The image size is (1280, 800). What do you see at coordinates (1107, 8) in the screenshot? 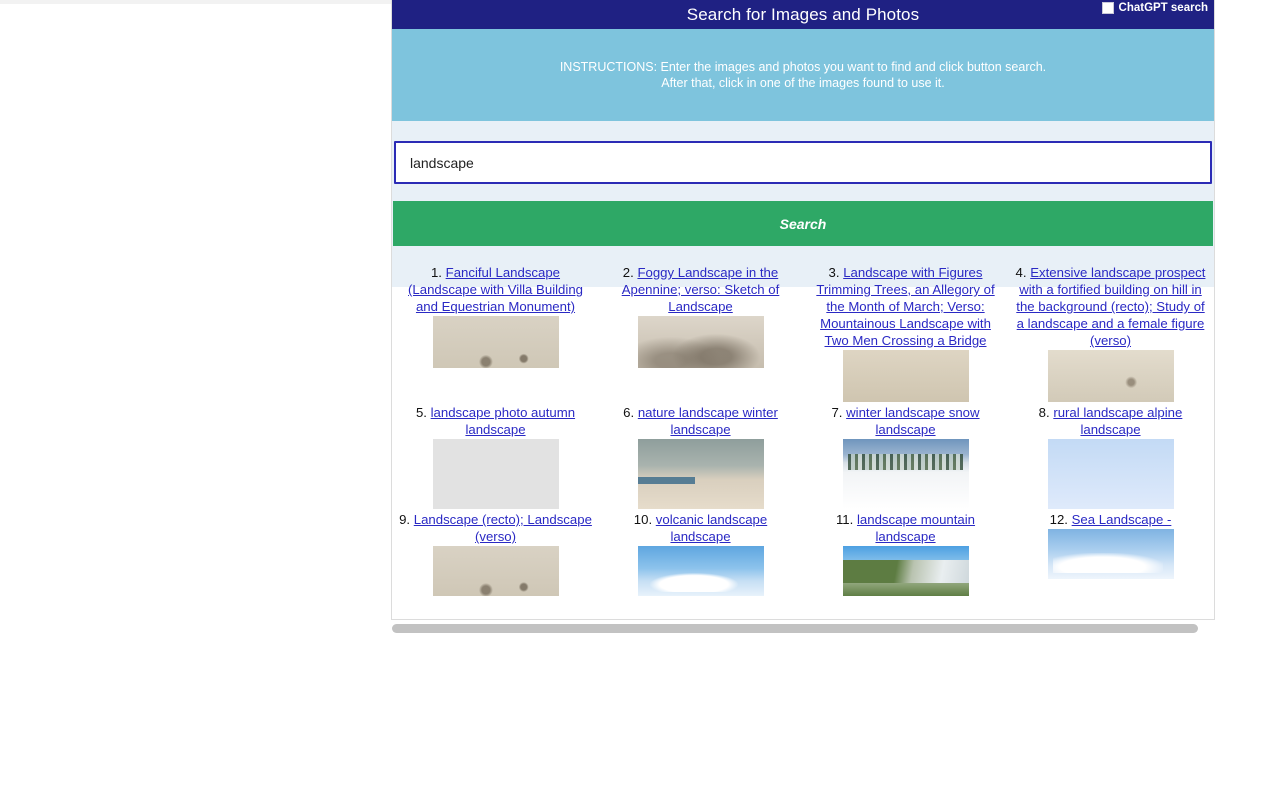
I see `chatgpt-search-checkbox` at bounding box center [1107, 8].